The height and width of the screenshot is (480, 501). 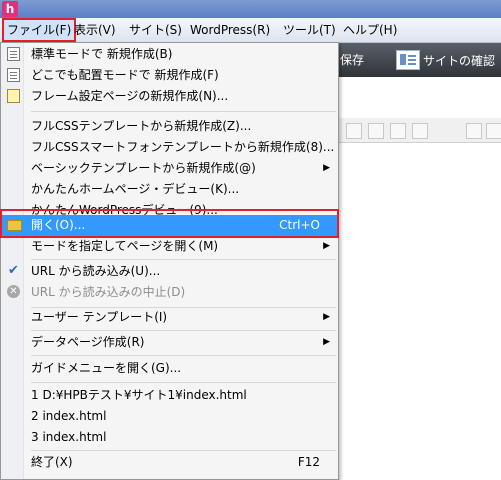 What do you see at coordinates (169, 342) in the screenshot?
I see `menu-item-data-page: データページ作成(R) ▶` at bounding box center [169, 342].